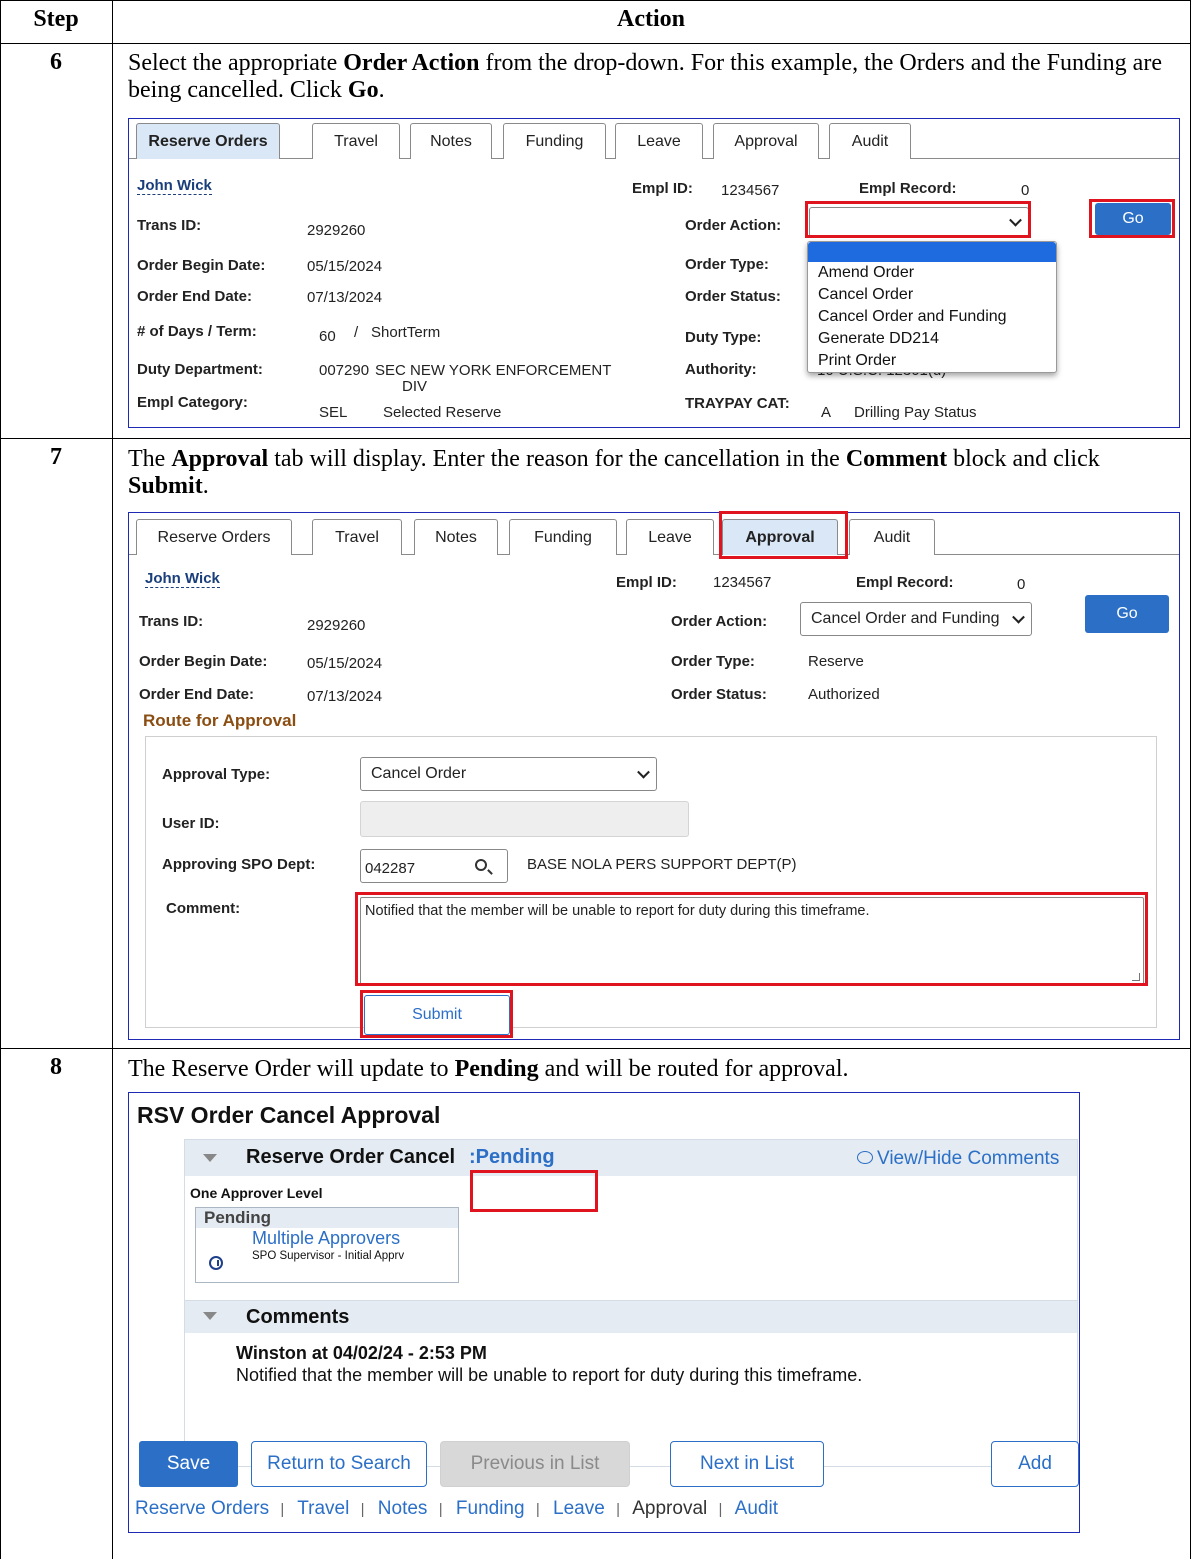 The width and height of the screenshot is (1191, 1559). Describe the element at coordinates (896, 459) in the screenshot. I see `instruction-bold: Comment` at that location.